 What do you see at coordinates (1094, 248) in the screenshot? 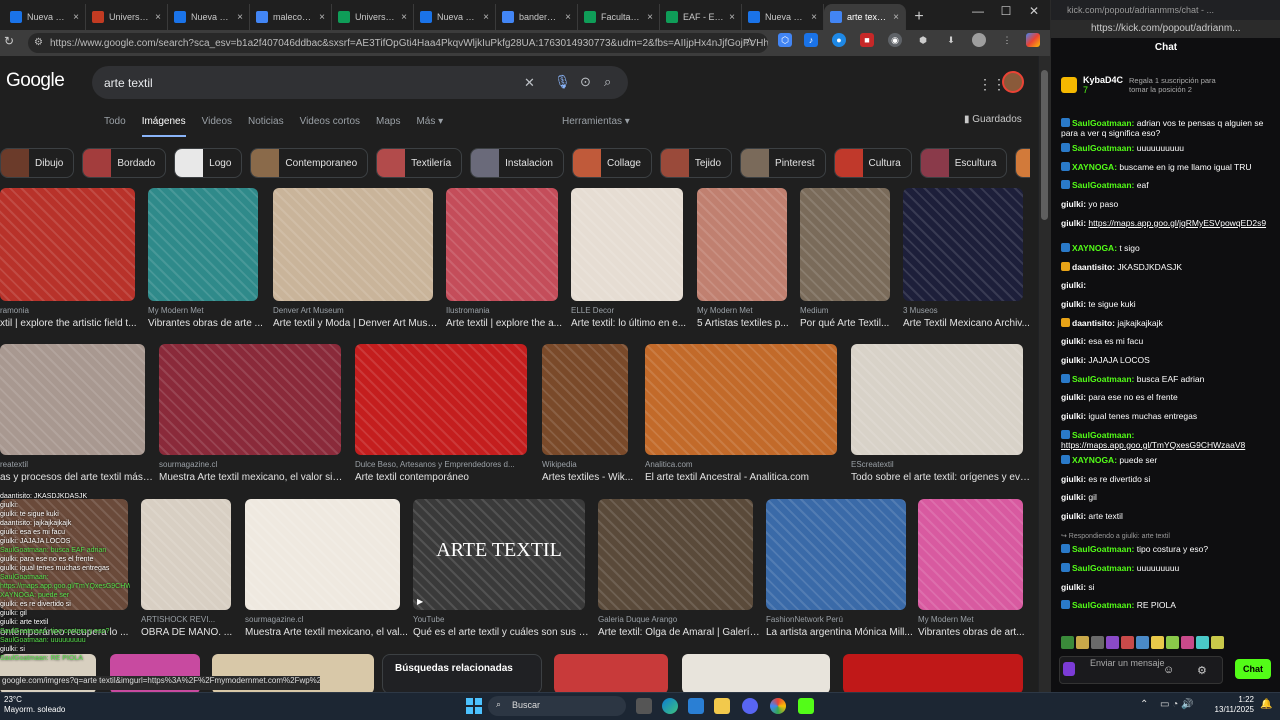
I see `chat-username: XAYNOGA:` at bounding box center [1094, 248].